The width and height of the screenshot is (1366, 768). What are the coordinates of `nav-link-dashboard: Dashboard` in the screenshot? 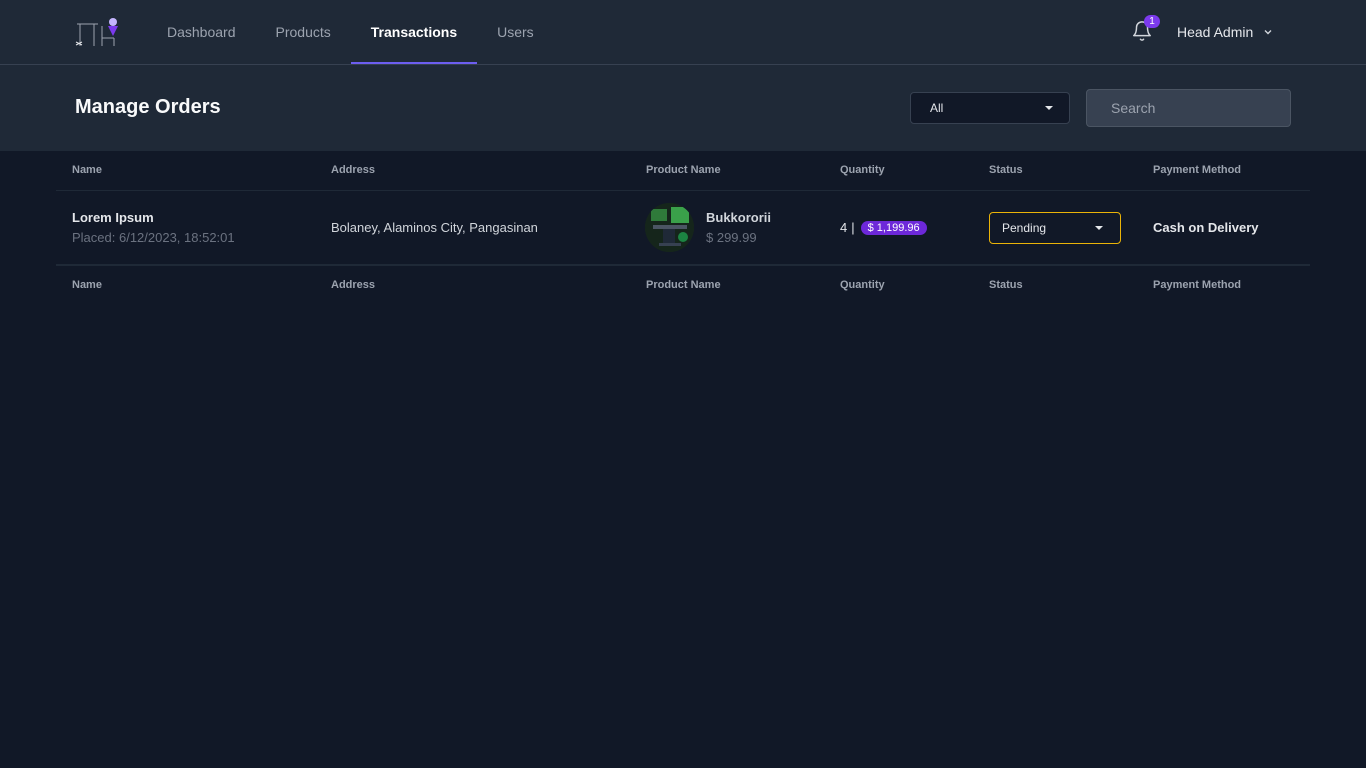 It's located at (201, 32).